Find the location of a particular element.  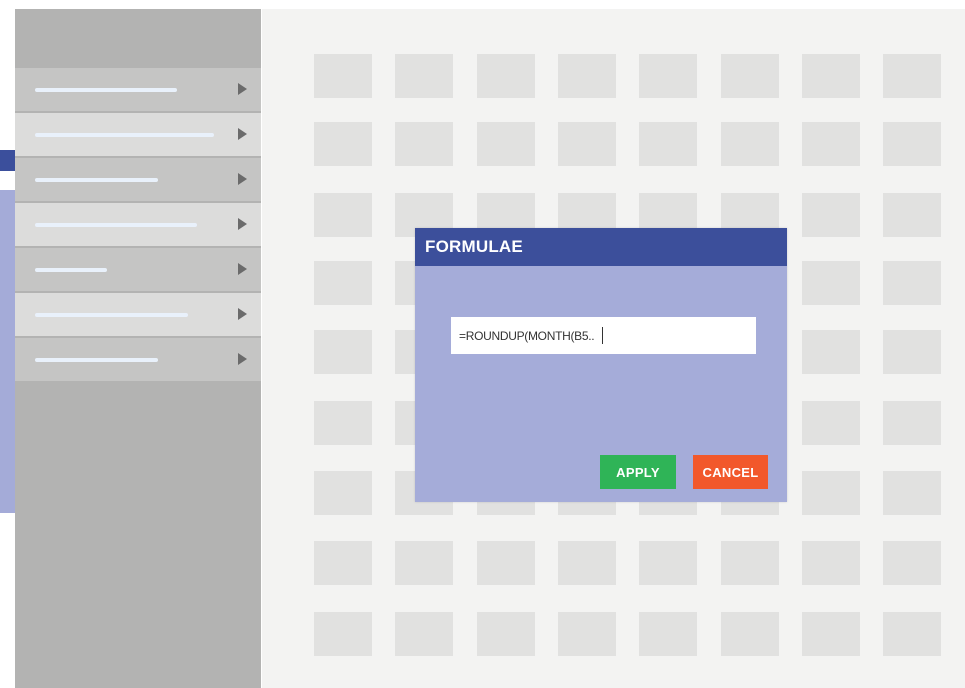

cancel-button: CANCEL is located at coordinates (730, 472).